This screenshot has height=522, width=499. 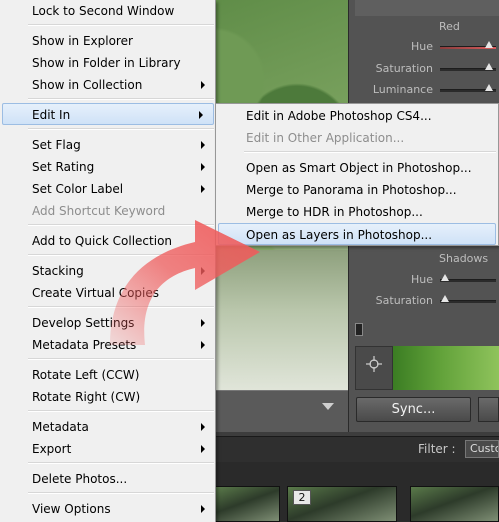 I want to click on filter-select: Custo, so click(x=482, y=449).